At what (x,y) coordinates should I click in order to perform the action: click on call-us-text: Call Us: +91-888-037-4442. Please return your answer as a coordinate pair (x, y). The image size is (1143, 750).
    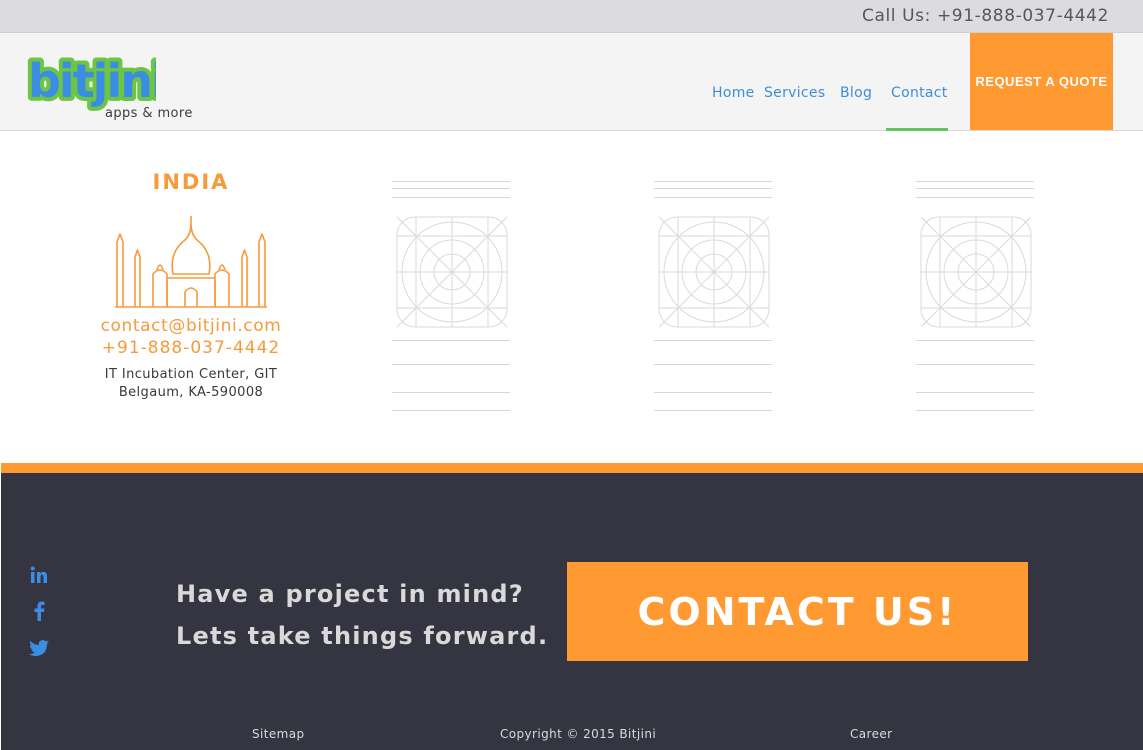
    Looking at the image, I should click on (985, 16).